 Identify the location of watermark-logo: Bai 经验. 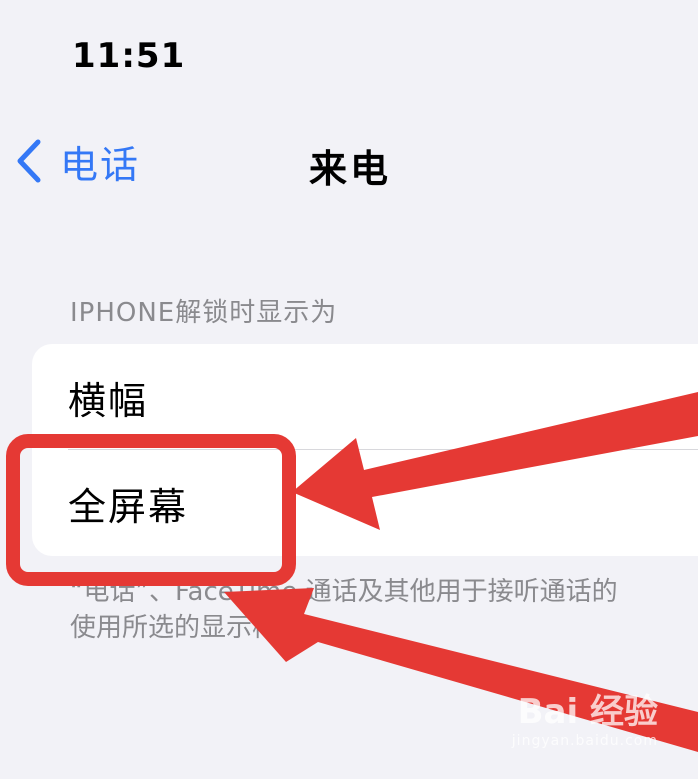
(587, 712).